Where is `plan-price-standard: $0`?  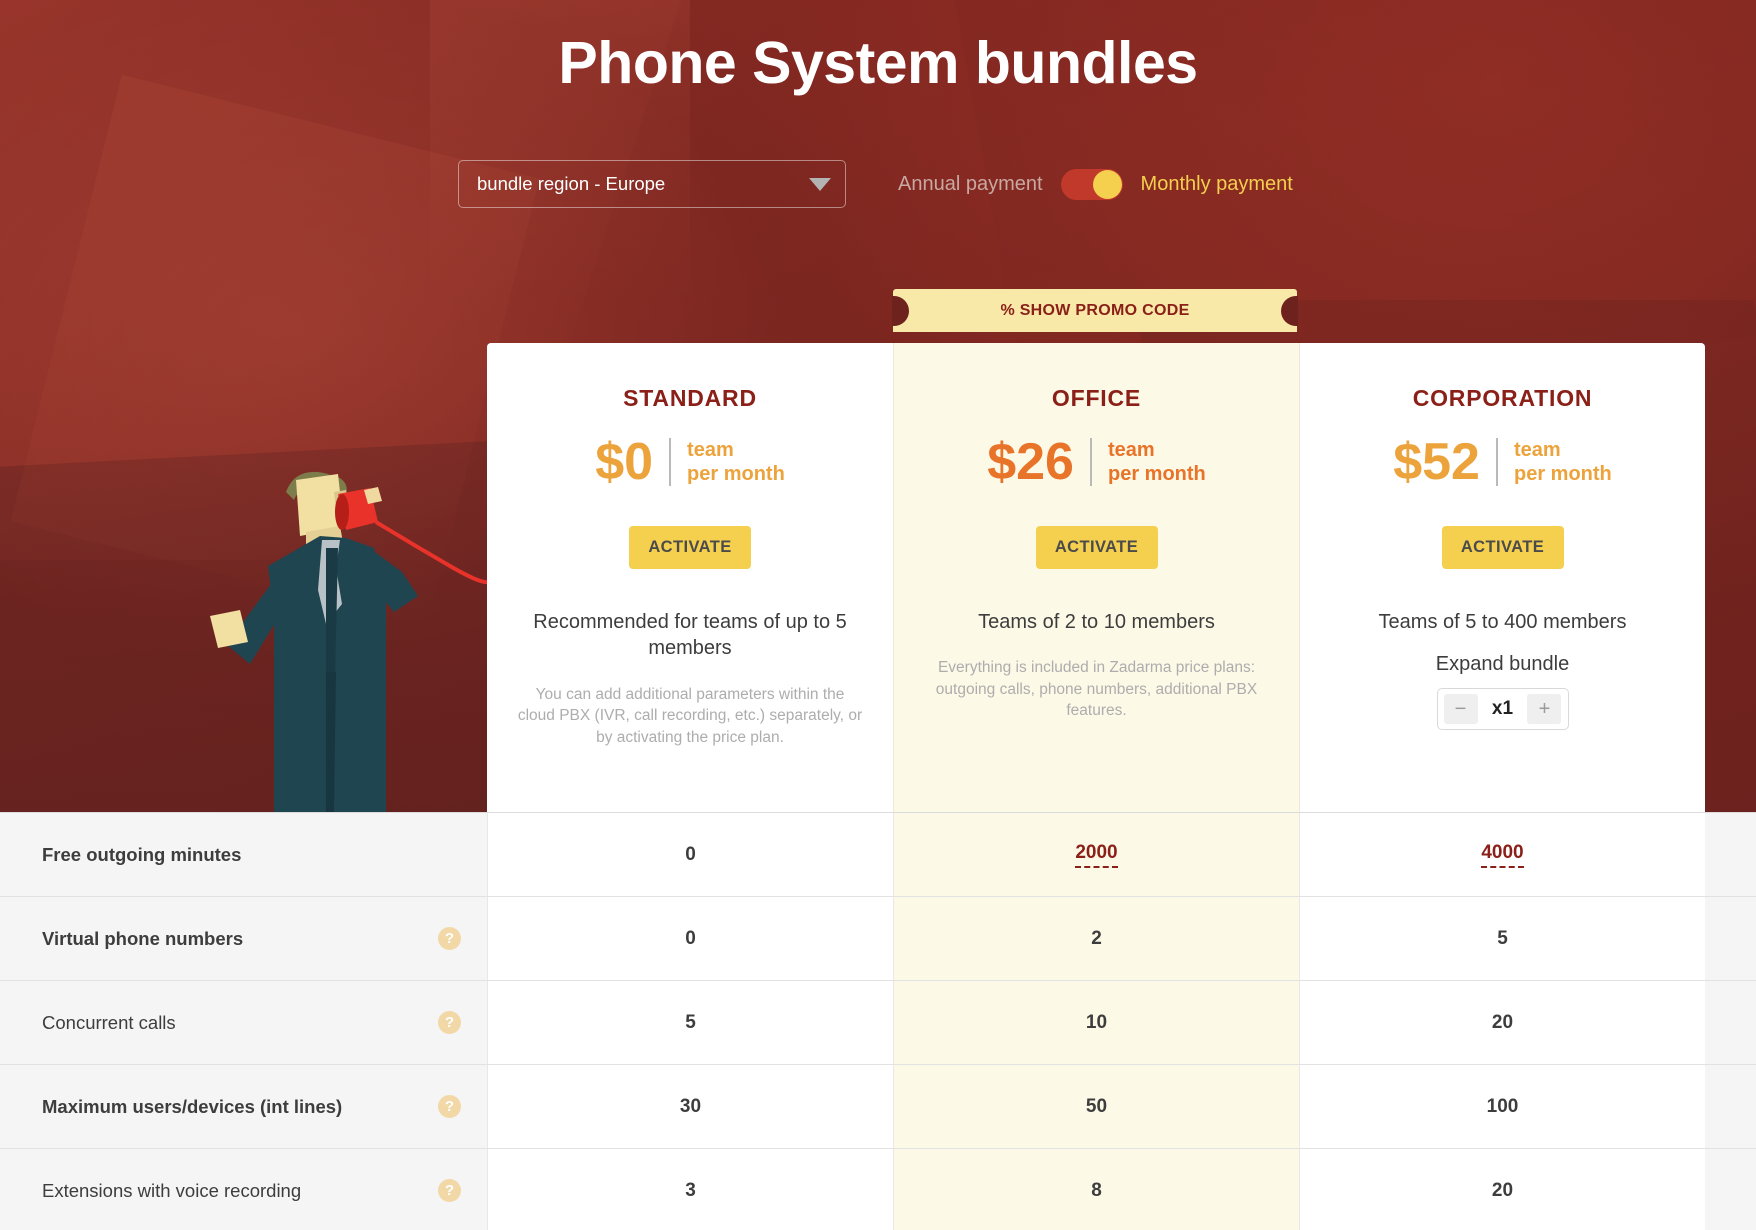 plan-price-standard: $0 is located at coordinates (624, 462).